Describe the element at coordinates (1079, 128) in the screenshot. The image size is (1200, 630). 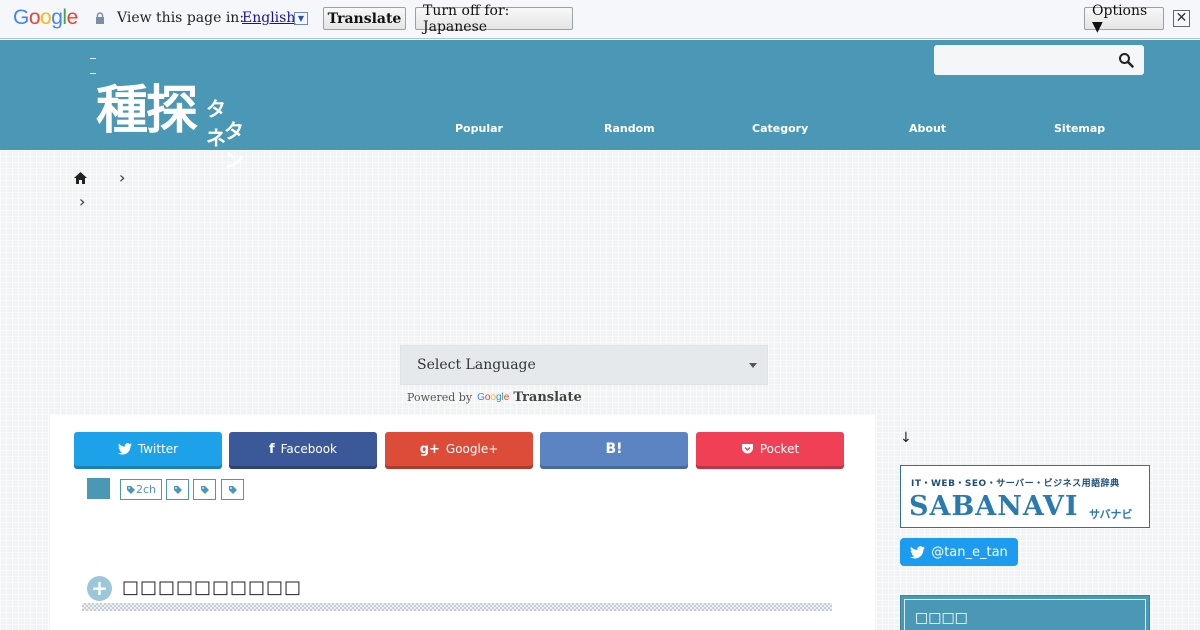
I see `nav-sitemap: Sitemap` at that location.